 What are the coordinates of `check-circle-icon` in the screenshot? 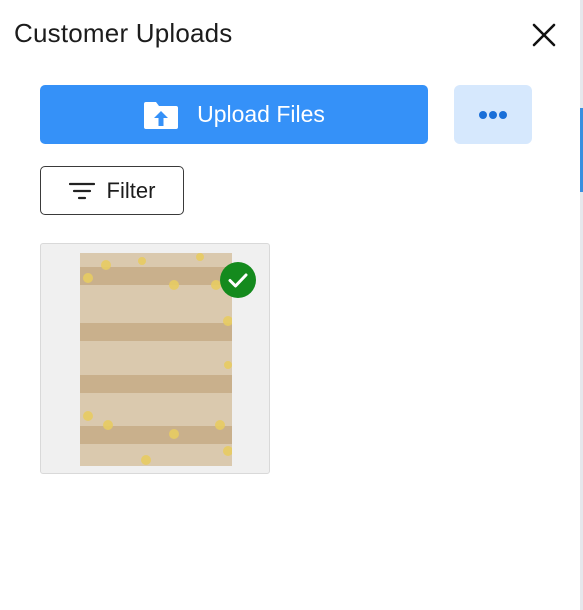 It's located at (238, 280).